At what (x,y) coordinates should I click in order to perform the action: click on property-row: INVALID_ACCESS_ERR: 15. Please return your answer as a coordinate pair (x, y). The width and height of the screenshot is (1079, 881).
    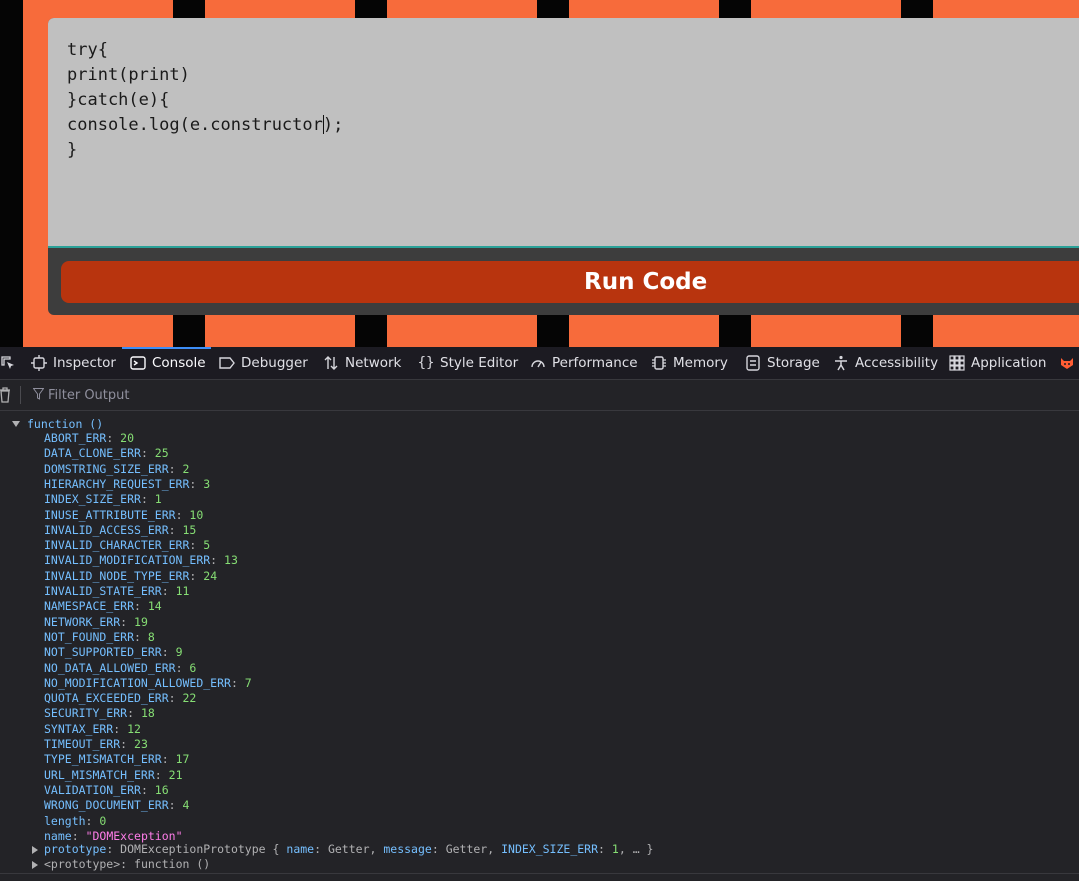
    Looking at the image, I should click on (120, 530).